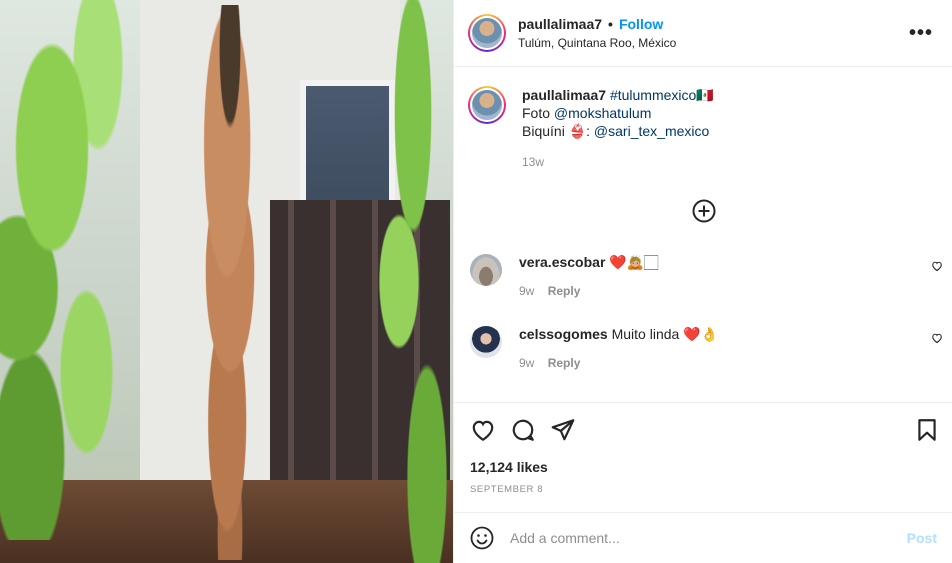 The height and width of the screenshot is (563, 952). Describe the element at coordinates (927, 430) in the screenshot. I see `bookmark-icon` at that location.